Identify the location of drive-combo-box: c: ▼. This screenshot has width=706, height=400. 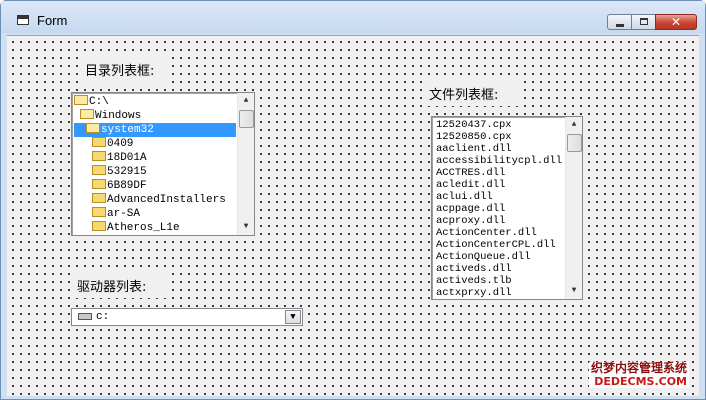
(187, 317).